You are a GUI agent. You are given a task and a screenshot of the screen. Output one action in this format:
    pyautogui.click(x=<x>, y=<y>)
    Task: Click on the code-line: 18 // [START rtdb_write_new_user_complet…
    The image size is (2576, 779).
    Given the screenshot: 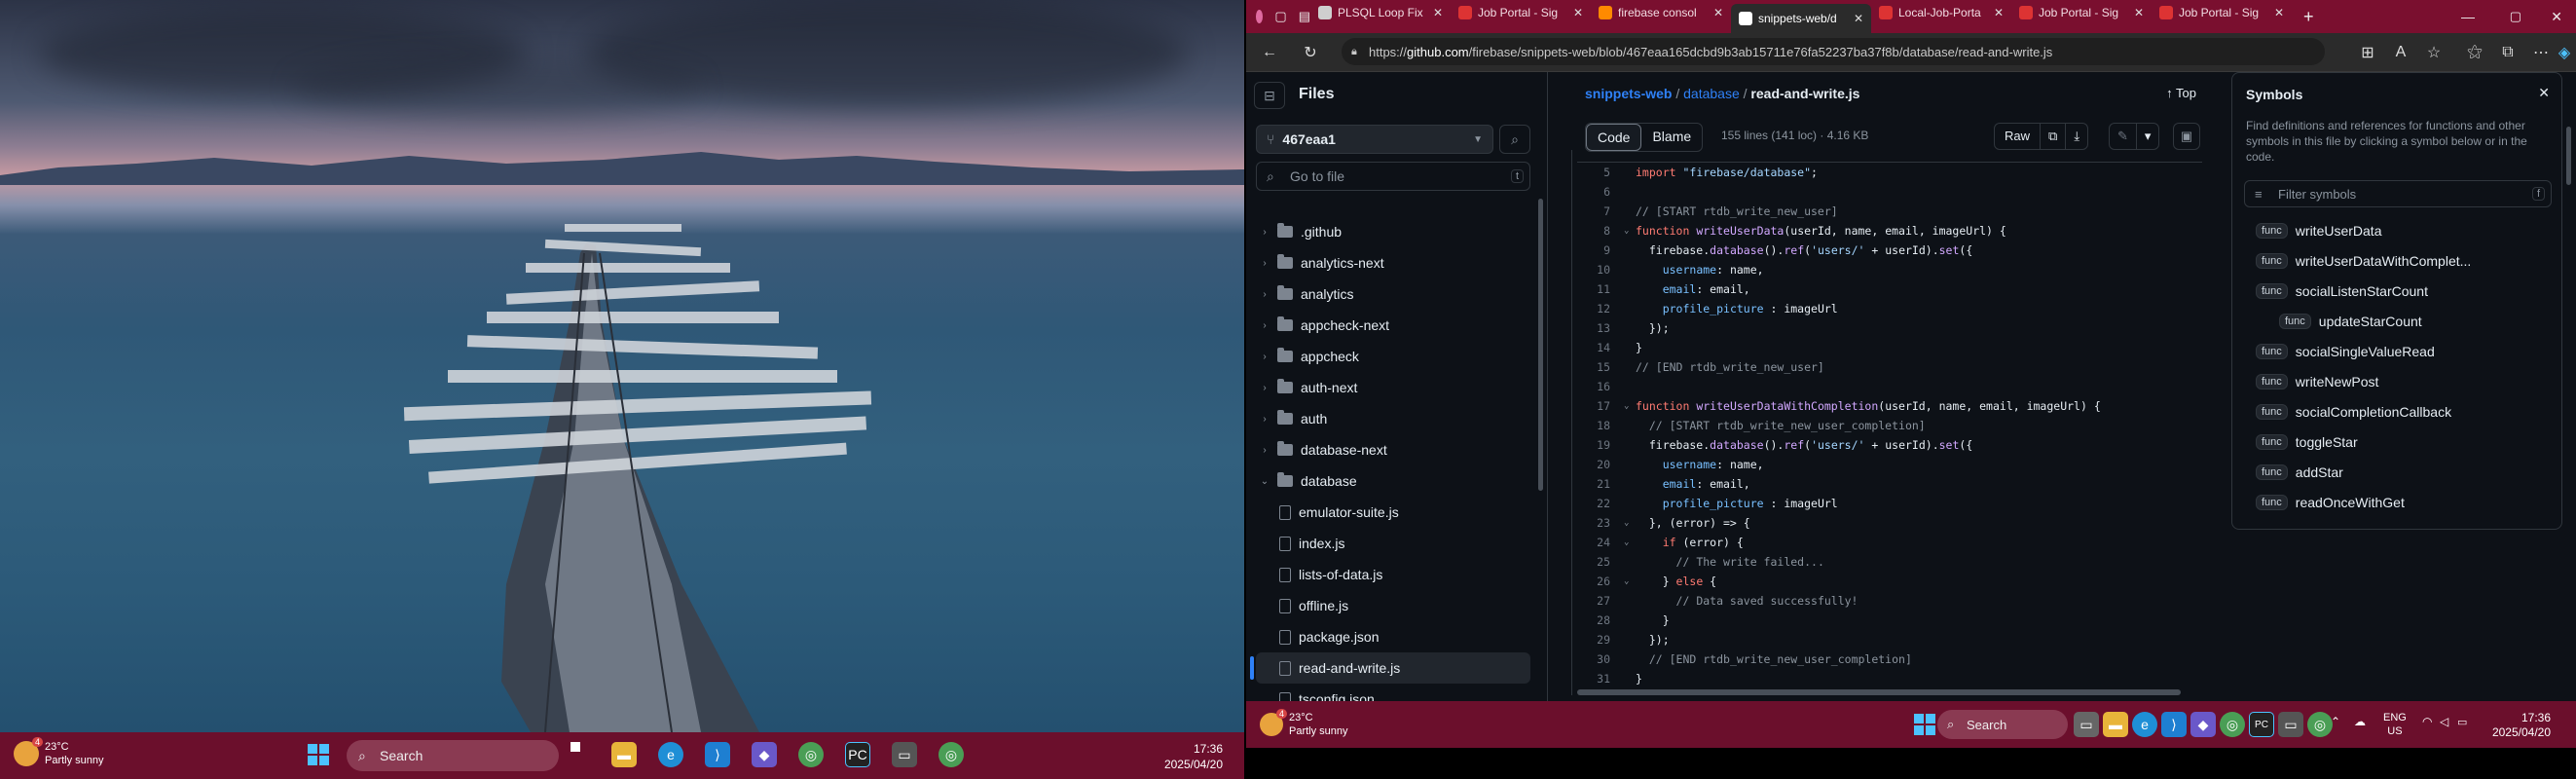 What is the action you would take?
    pyautogui.click(x=1889, y=425)
    